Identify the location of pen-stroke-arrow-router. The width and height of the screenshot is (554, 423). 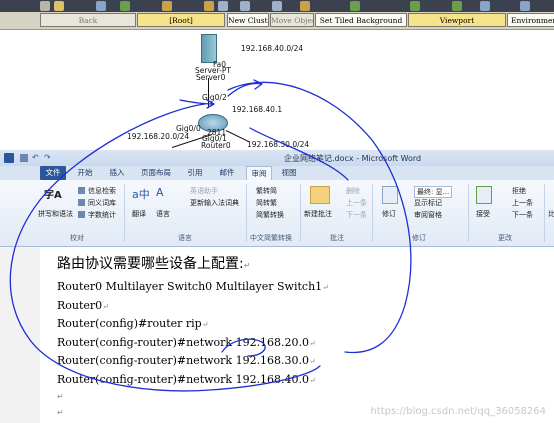
(197, 104).